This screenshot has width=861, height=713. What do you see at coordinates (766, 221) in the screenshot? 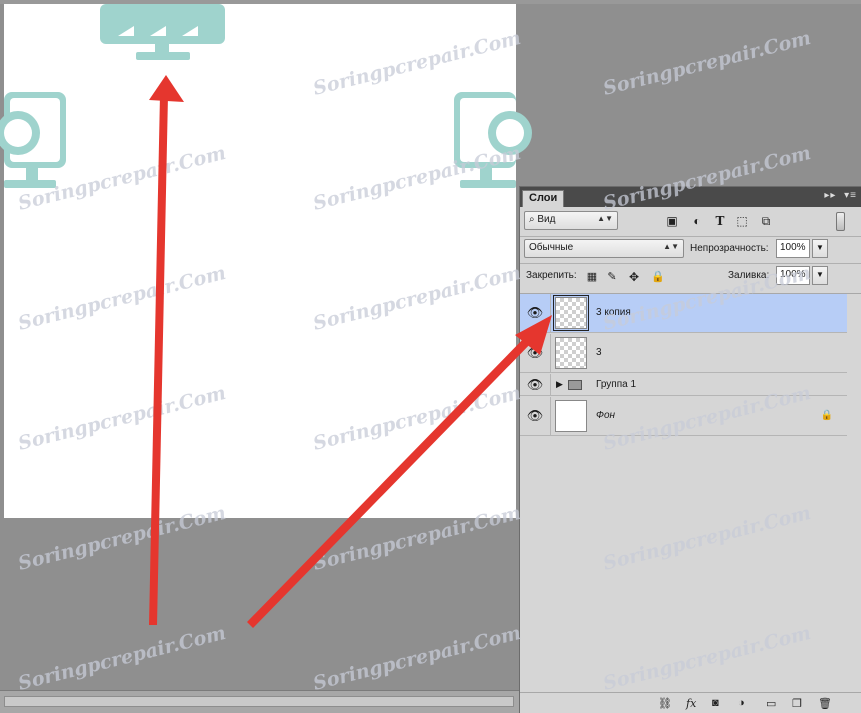
I see `smart-object-filter-icon: ⧉` at bounding box center [766, 221].